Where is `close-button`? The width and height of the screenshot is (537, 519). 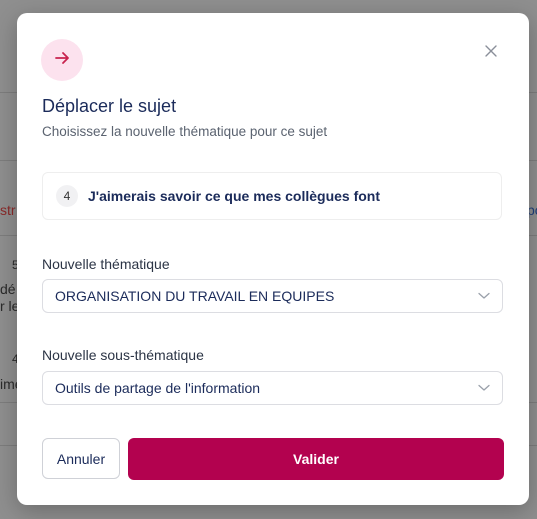 close-button is located at coordinates (491, 53).